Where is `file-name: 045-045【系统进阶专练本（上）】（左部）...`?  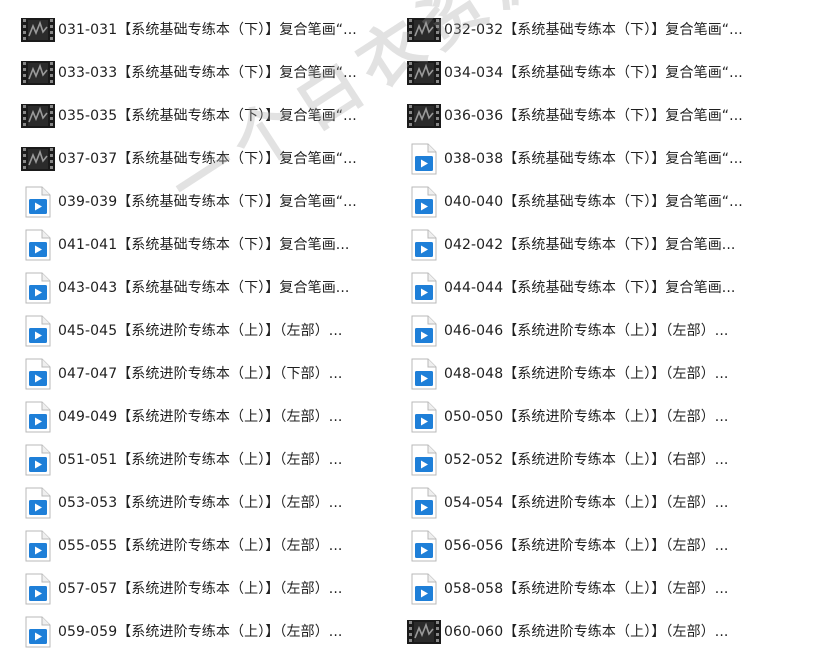
file-name: 045-045【系统进阶专练本（上）】（左部）... is located at coordinates (200, 330).